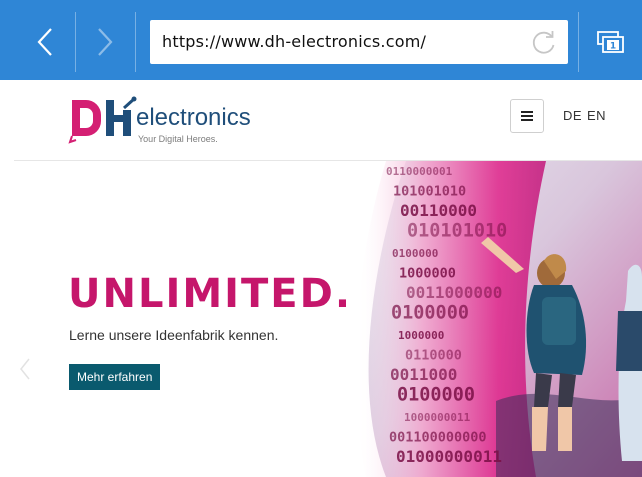 This screenshot has width=642, height=477. Describe the element at coordinates (102, 120) in the screenshot. I see `dh-logo-mark` at that location.